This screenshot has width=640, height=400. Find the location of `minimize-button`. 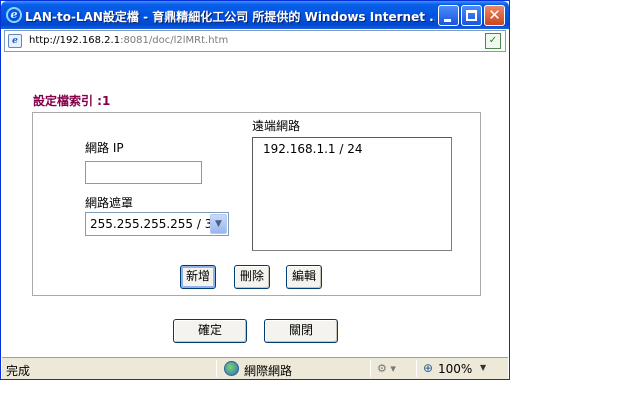

minimize-button is located at coordinates (448, 15).